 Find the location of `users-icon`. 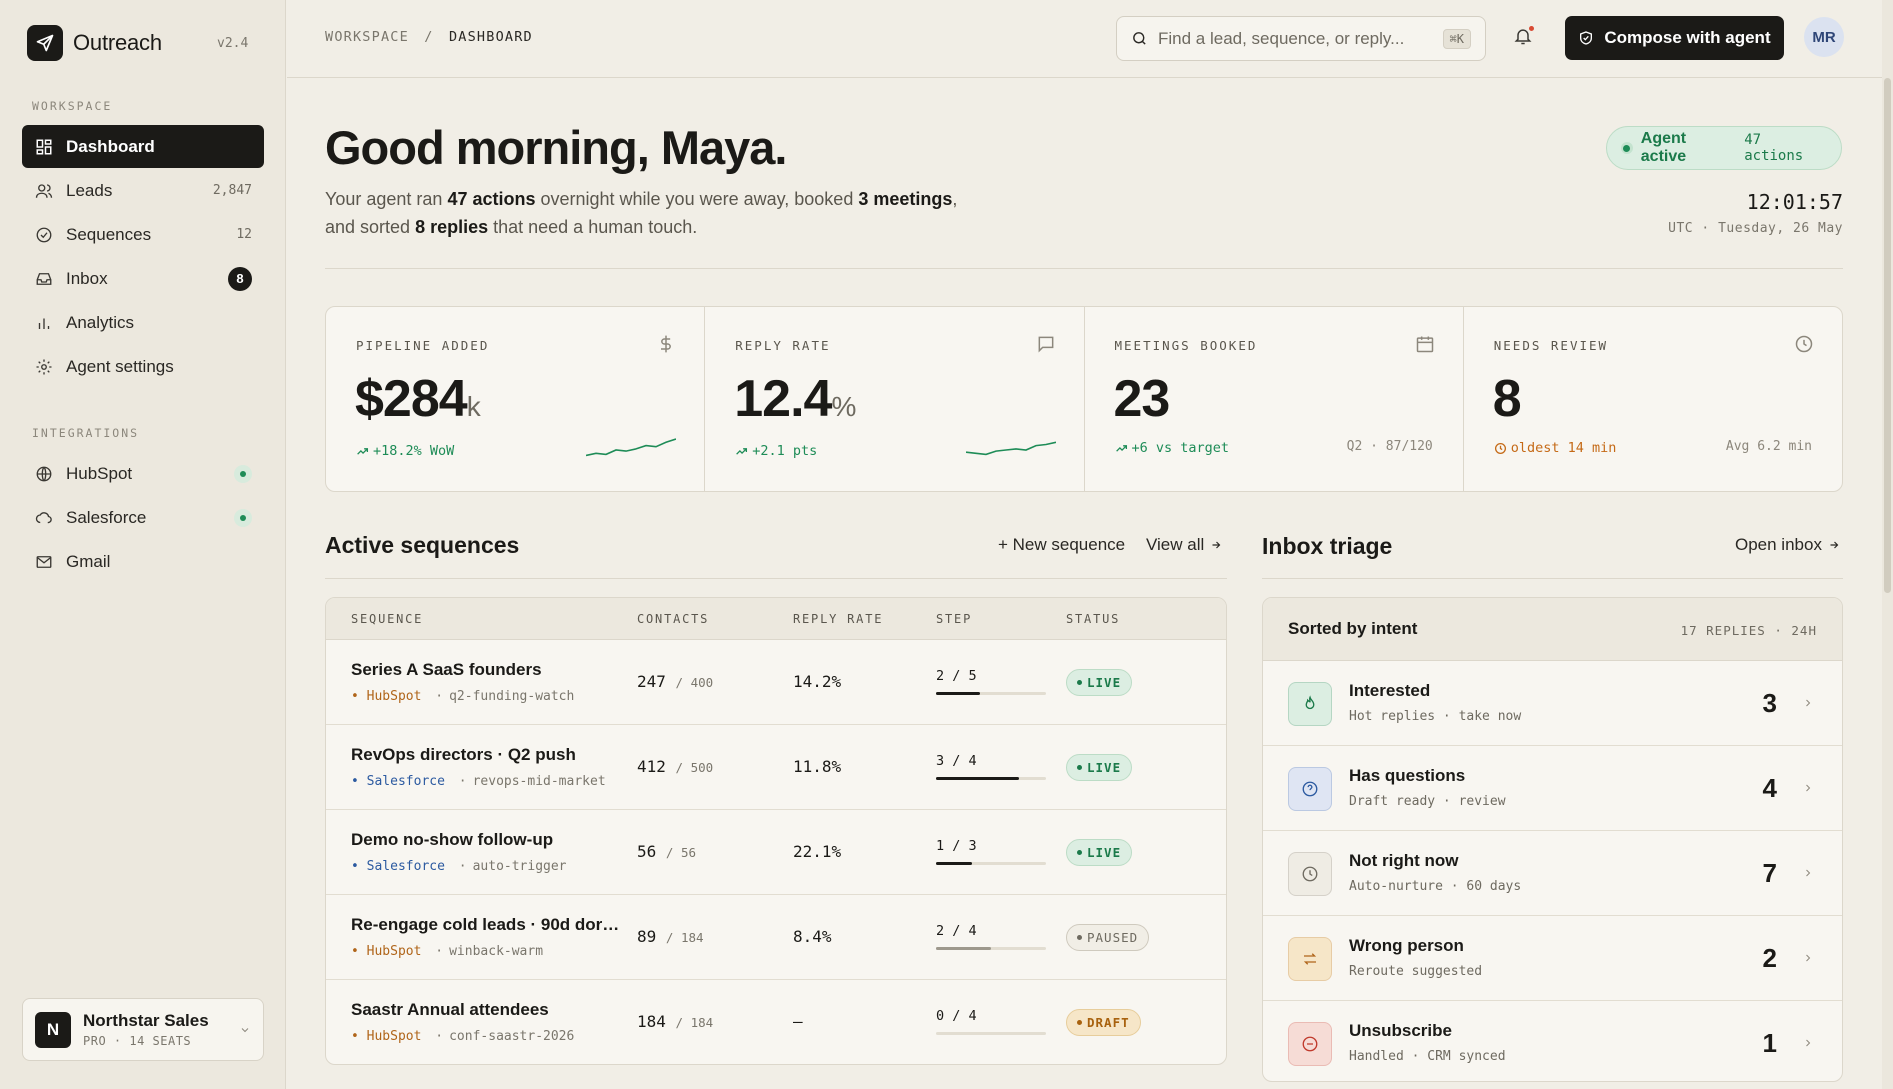

users-icon is located at coordinates (44, 191).